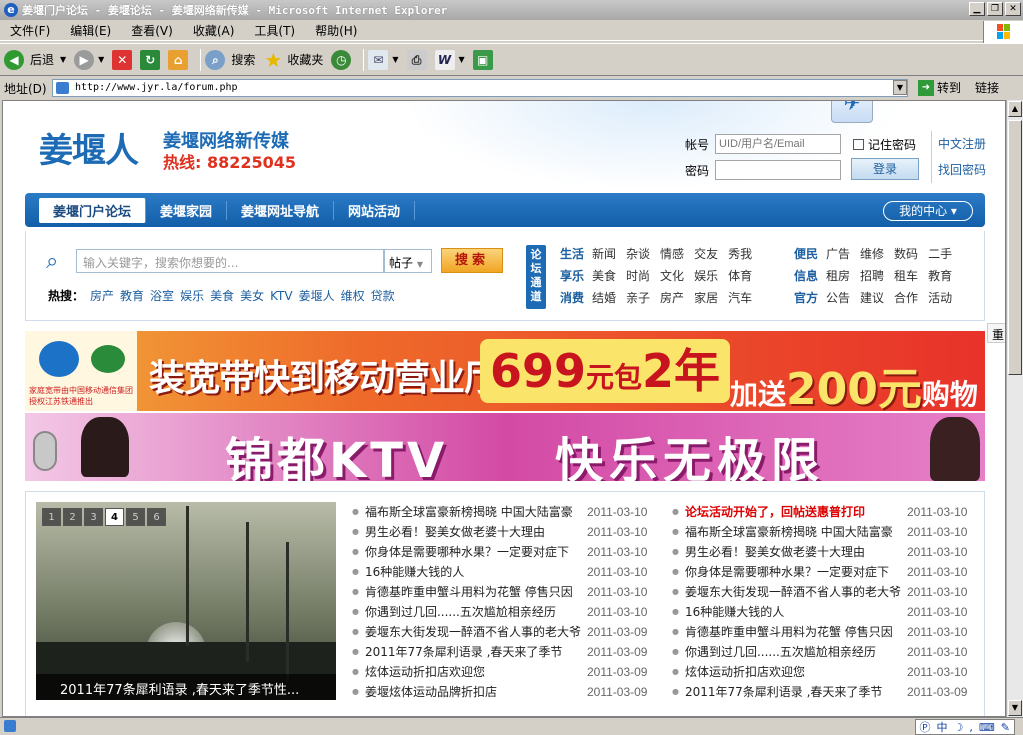 The width and height of the screenshot is (1023, 735). I want to click on channel-link: 家居, so click(706, 298).